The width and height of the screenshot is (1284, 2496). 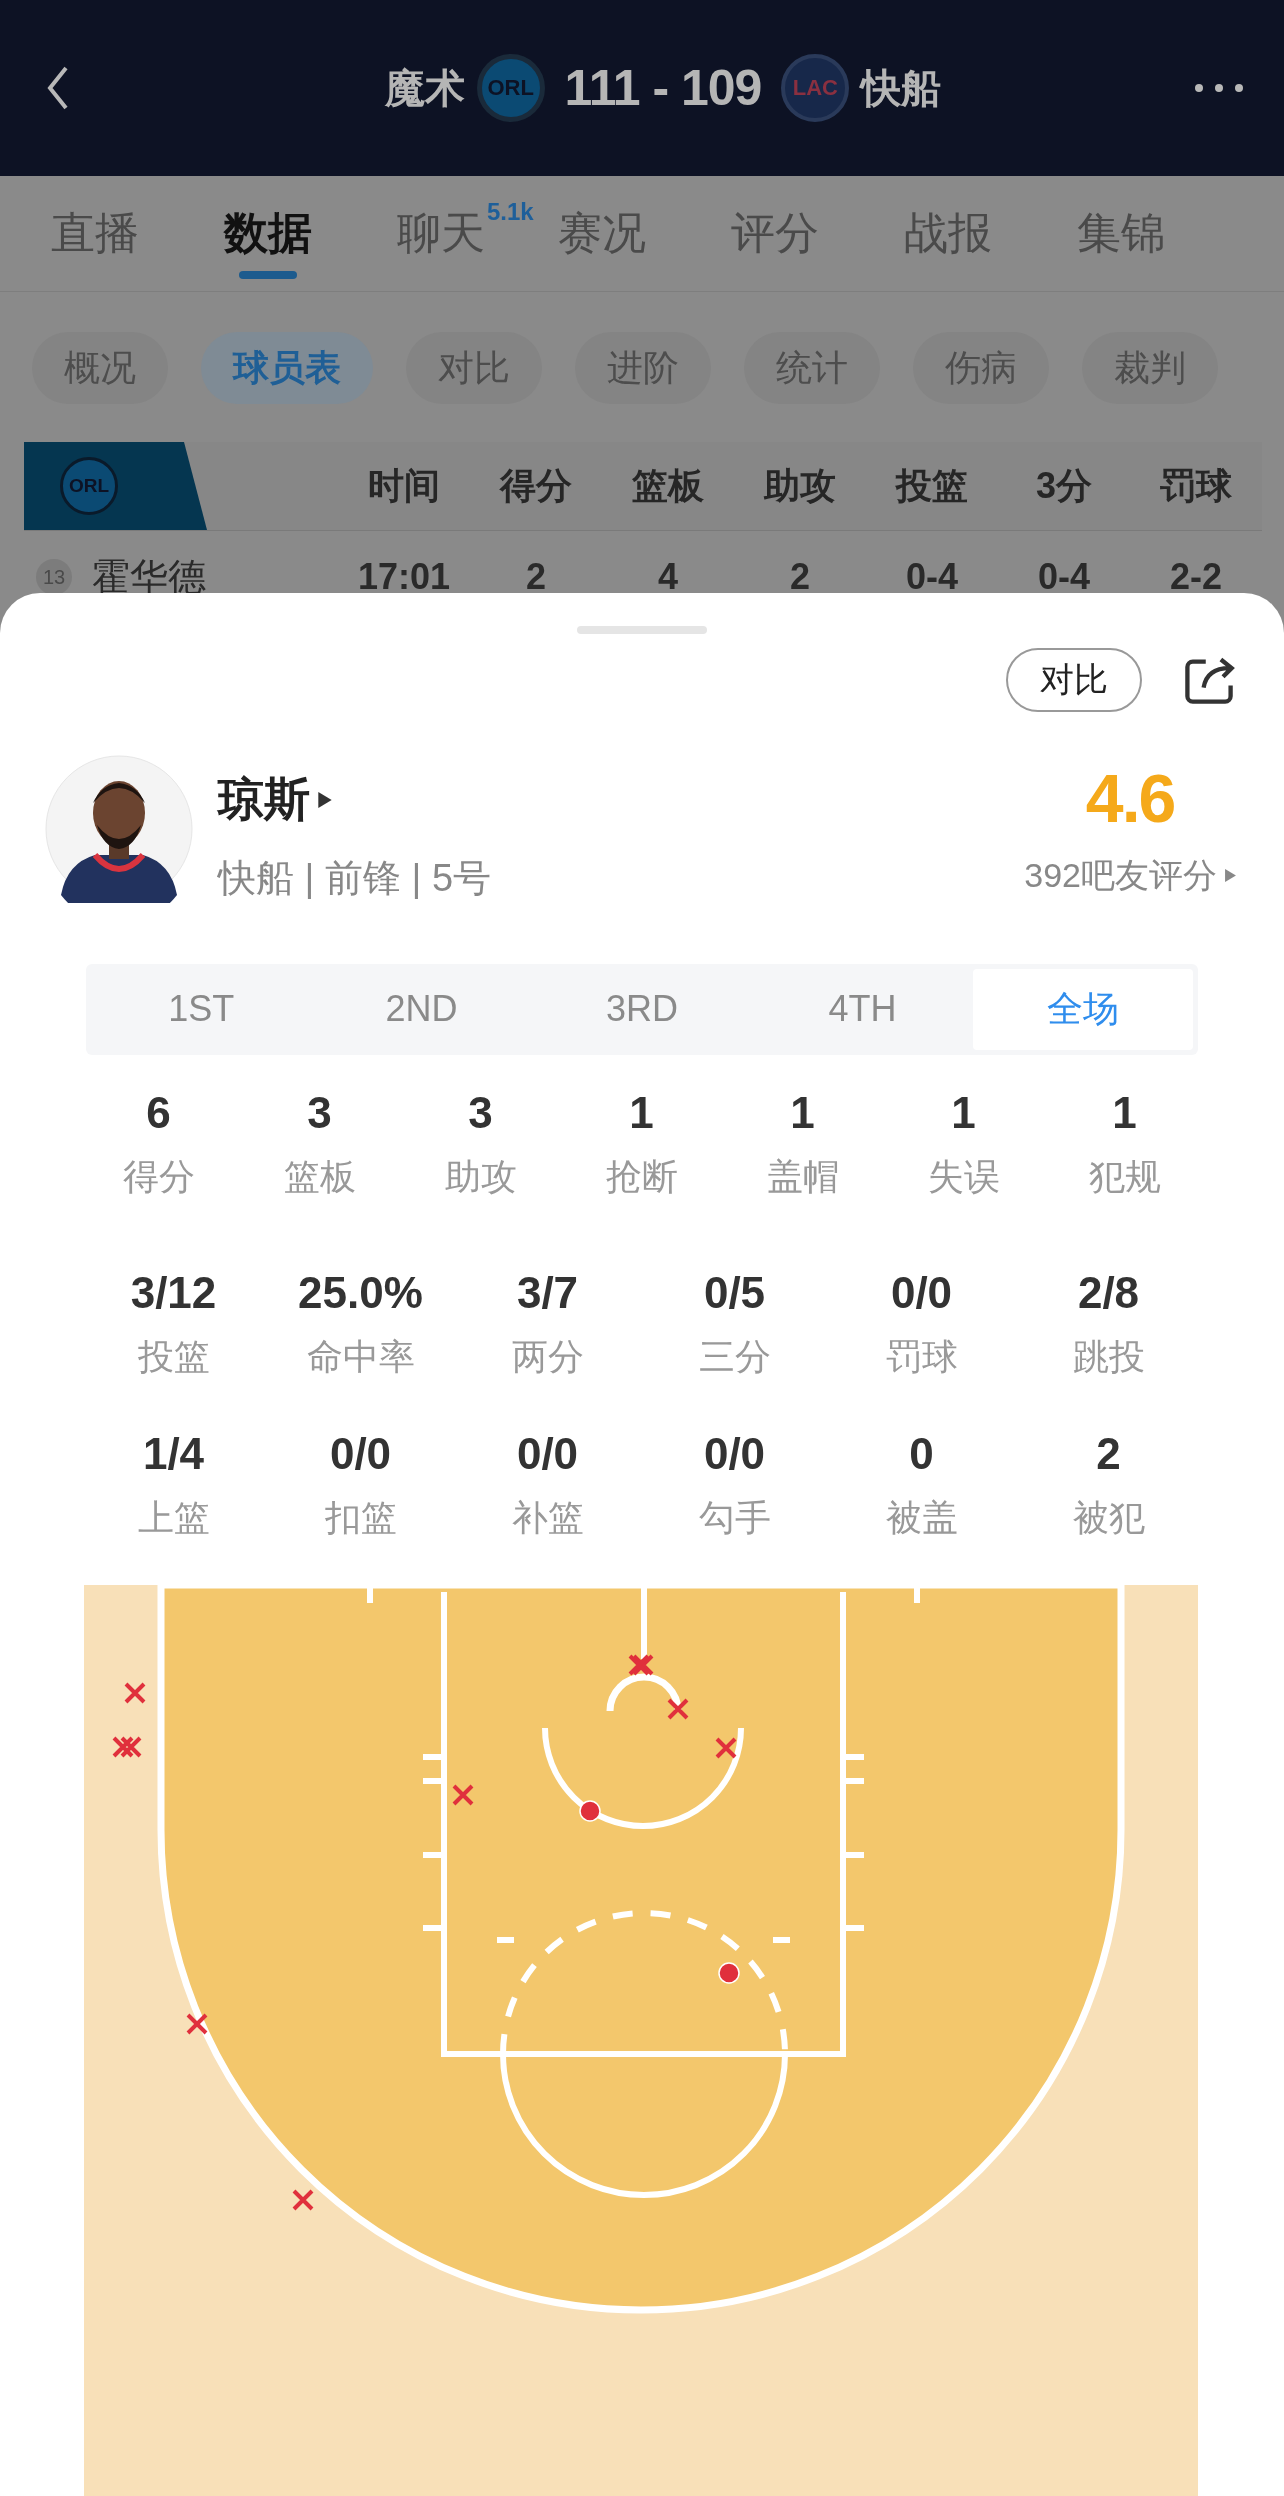 What do you see at coordinates (149, 577) in the screenshot?
I see `player-name: 霍华德` at bounding box center [149, 577].